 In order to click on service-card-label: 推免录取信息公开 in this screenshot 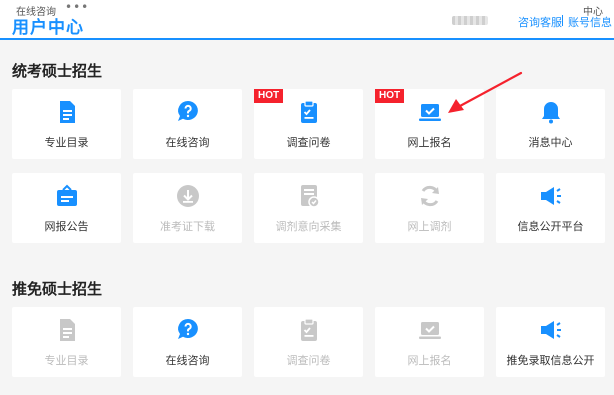, I will do `click(550, 360)`.